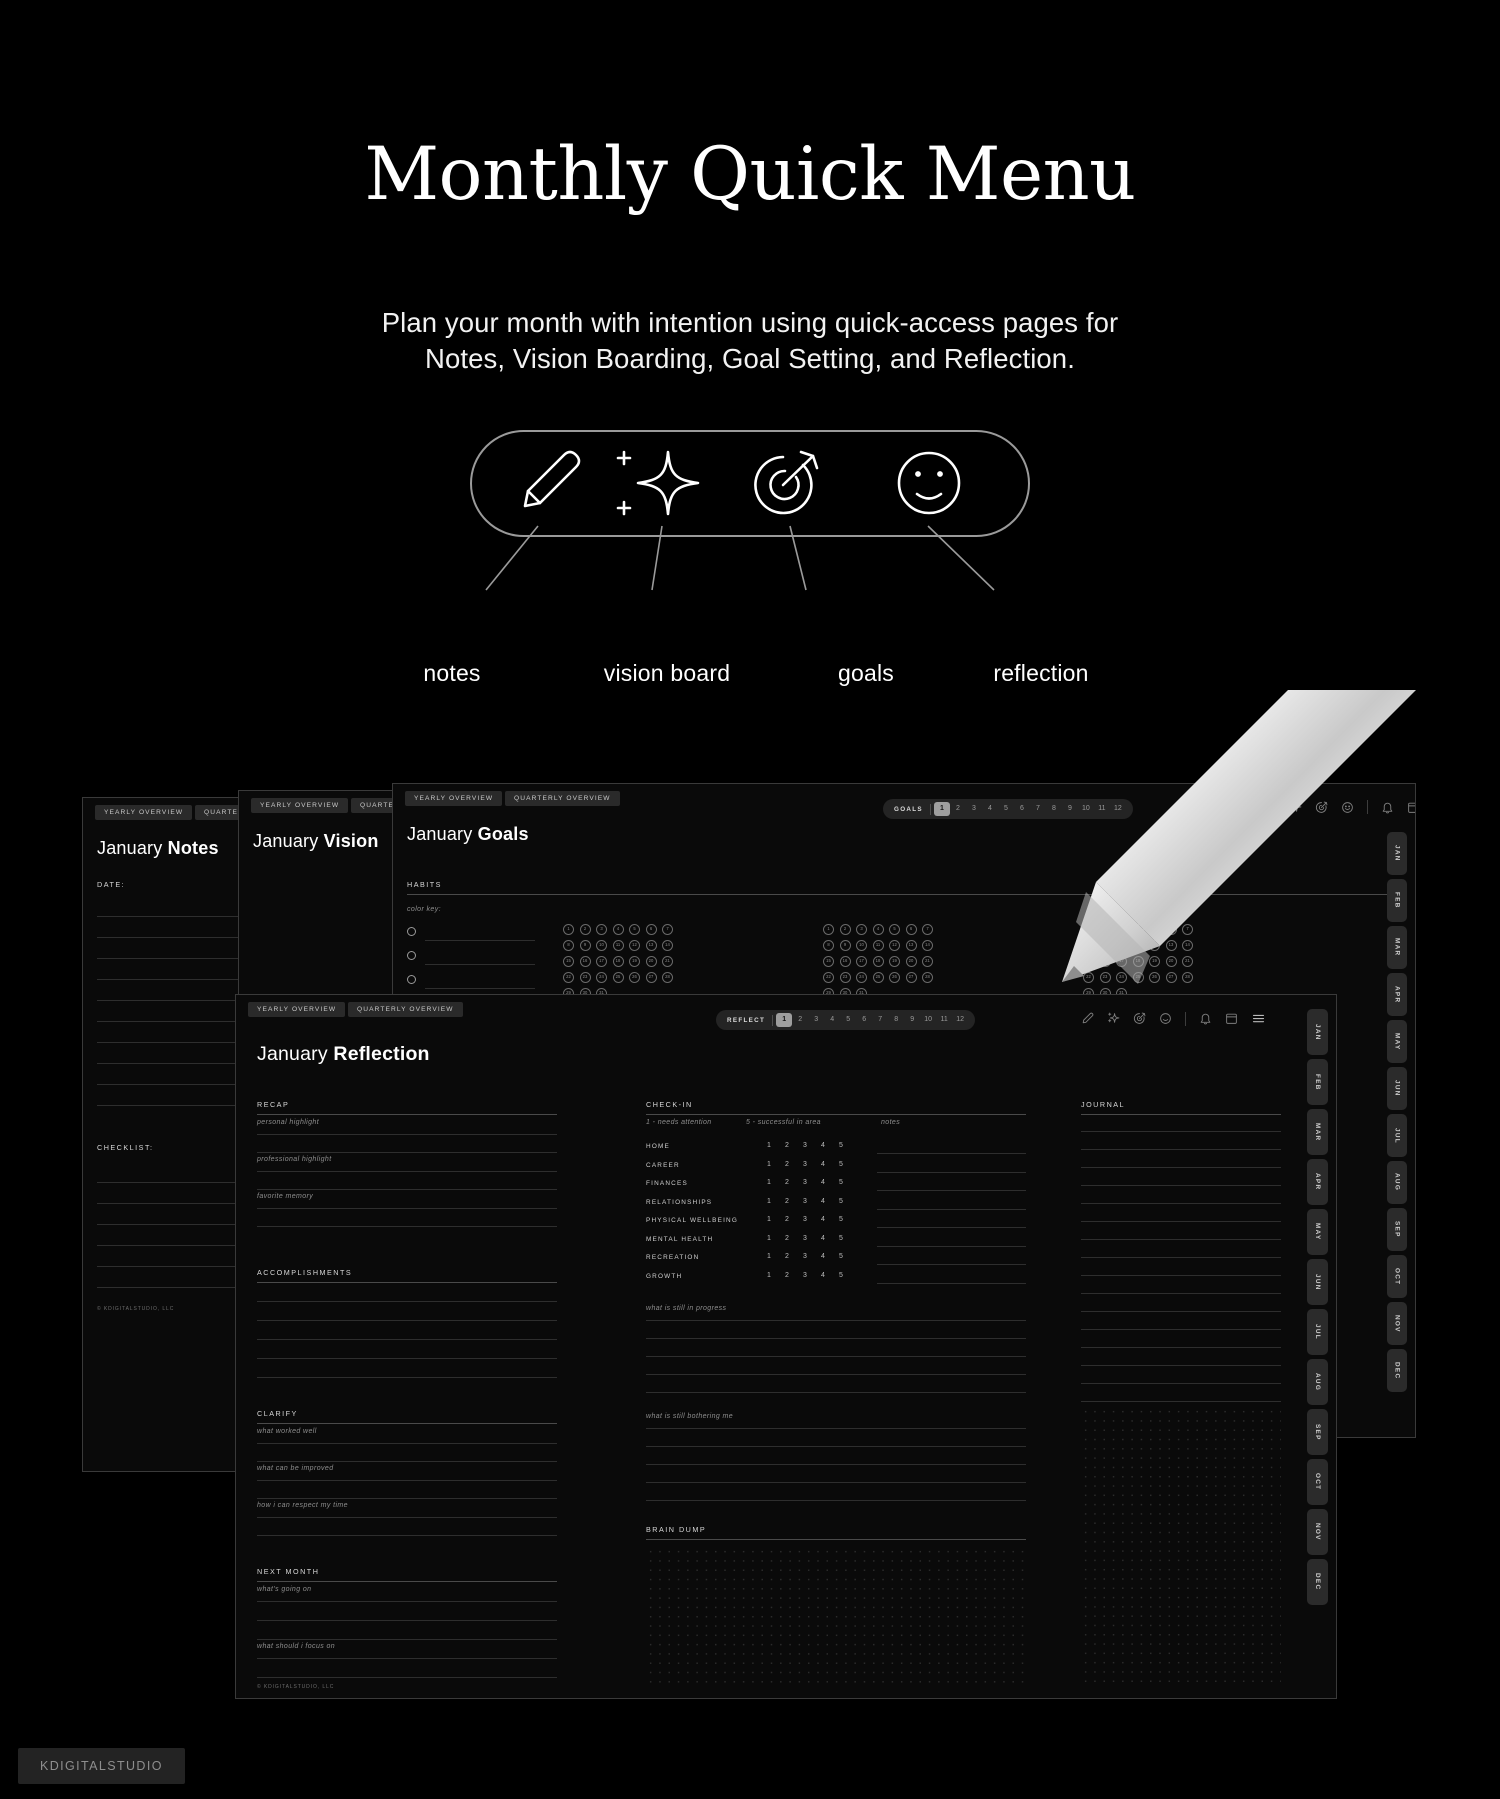 This screenshot has height=1799, width=1500. Describe the element at coordinates (960, 1020) in the screenshot. I see `reflect-nav-page-12: 12` at that location.